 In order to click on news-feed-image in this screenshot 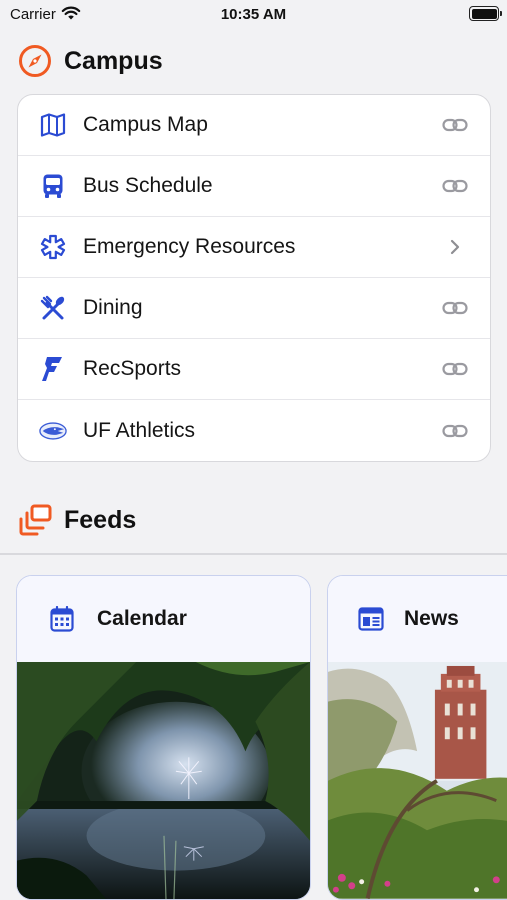, I will do `click(417, 780)`.